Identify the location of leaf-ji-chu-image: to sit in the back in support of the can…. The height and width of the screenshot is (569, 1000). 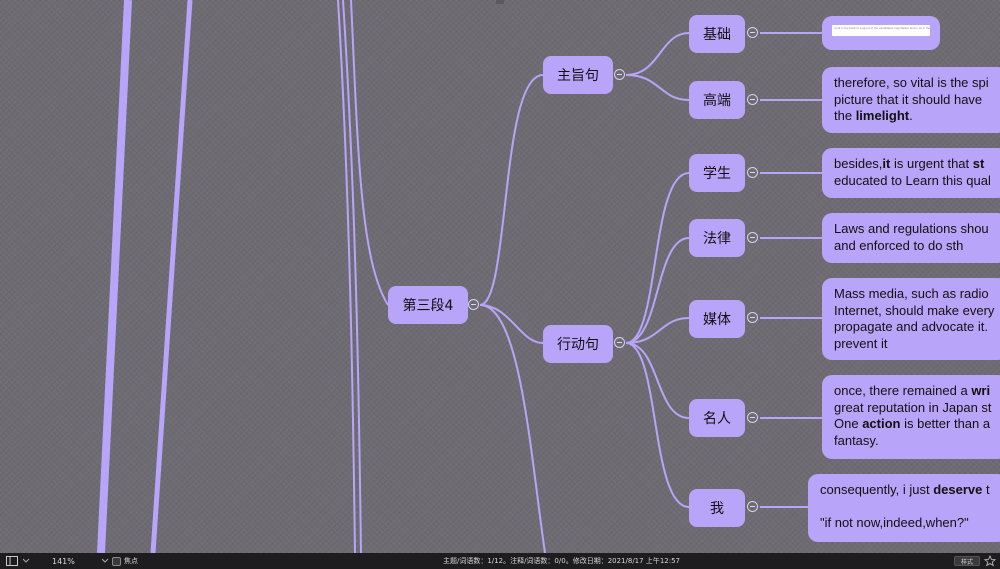
(881, 30).